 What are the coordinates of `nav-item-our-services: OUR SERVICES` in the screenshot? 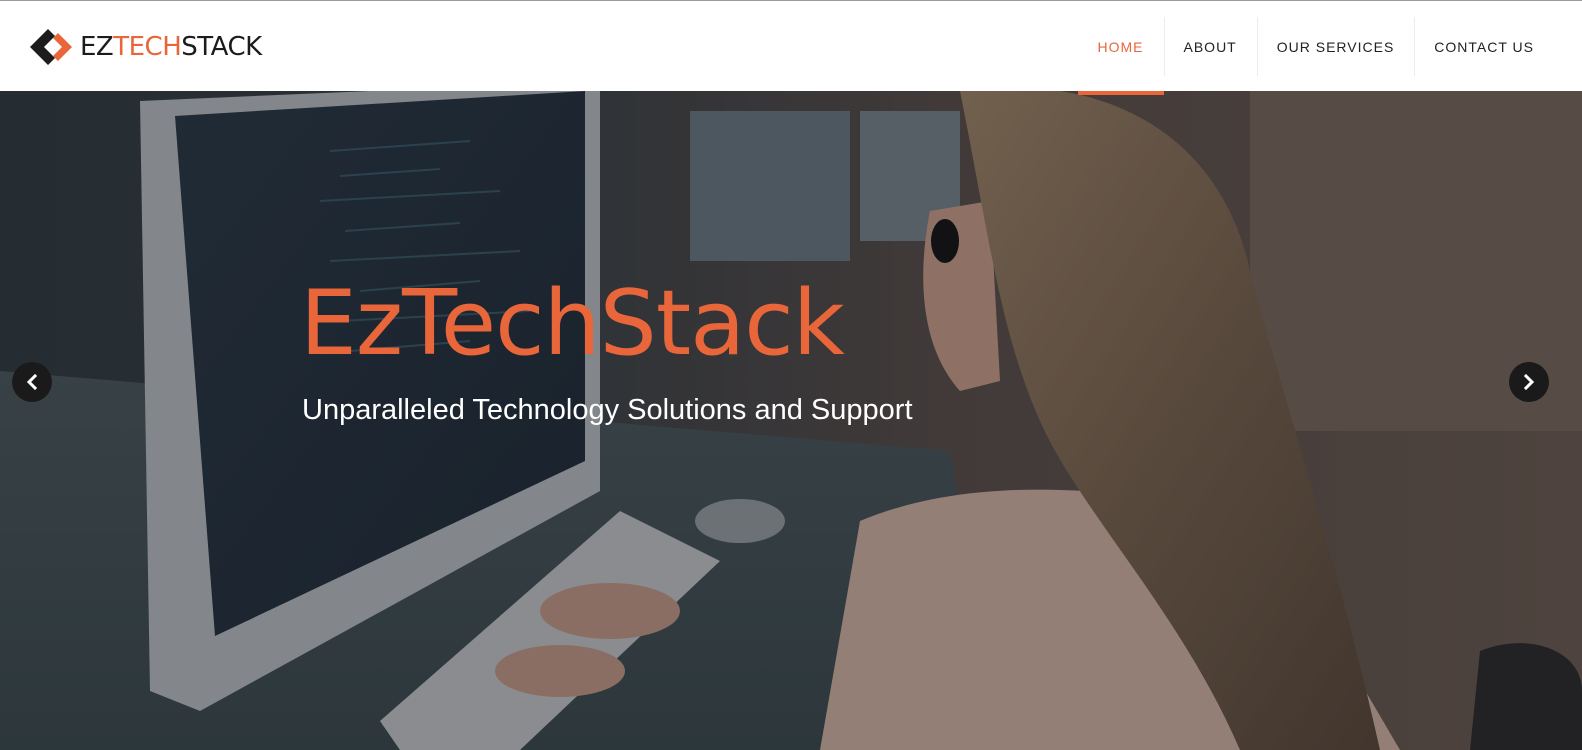 It's located at (1335, 46).